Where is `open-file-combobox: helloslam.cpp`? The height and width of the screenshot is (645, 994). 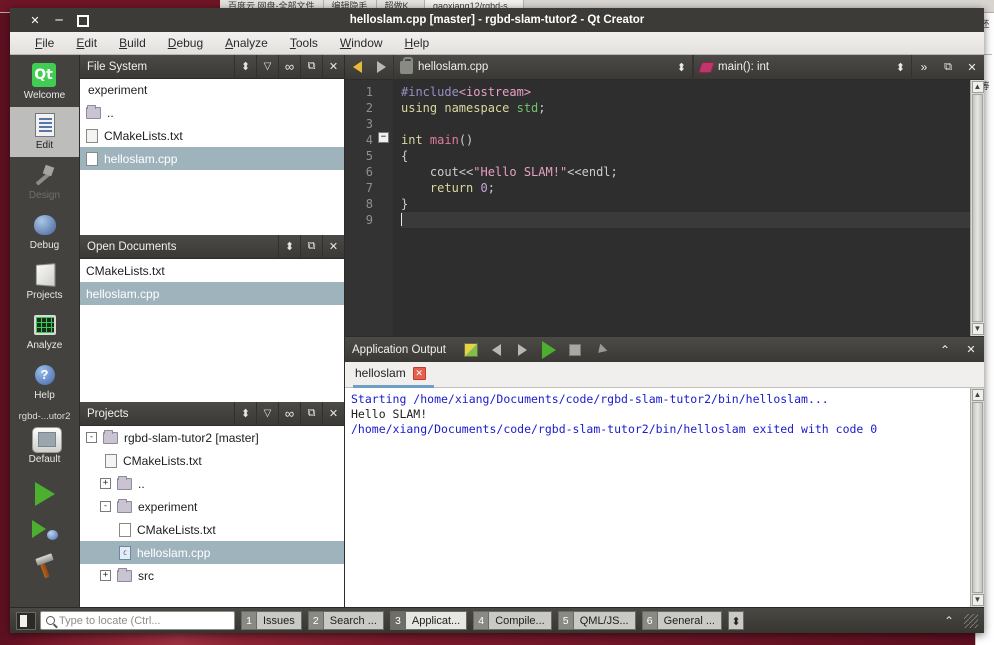
open-file-combobox: helloslam.cpp is located at coordinates (543, 67).